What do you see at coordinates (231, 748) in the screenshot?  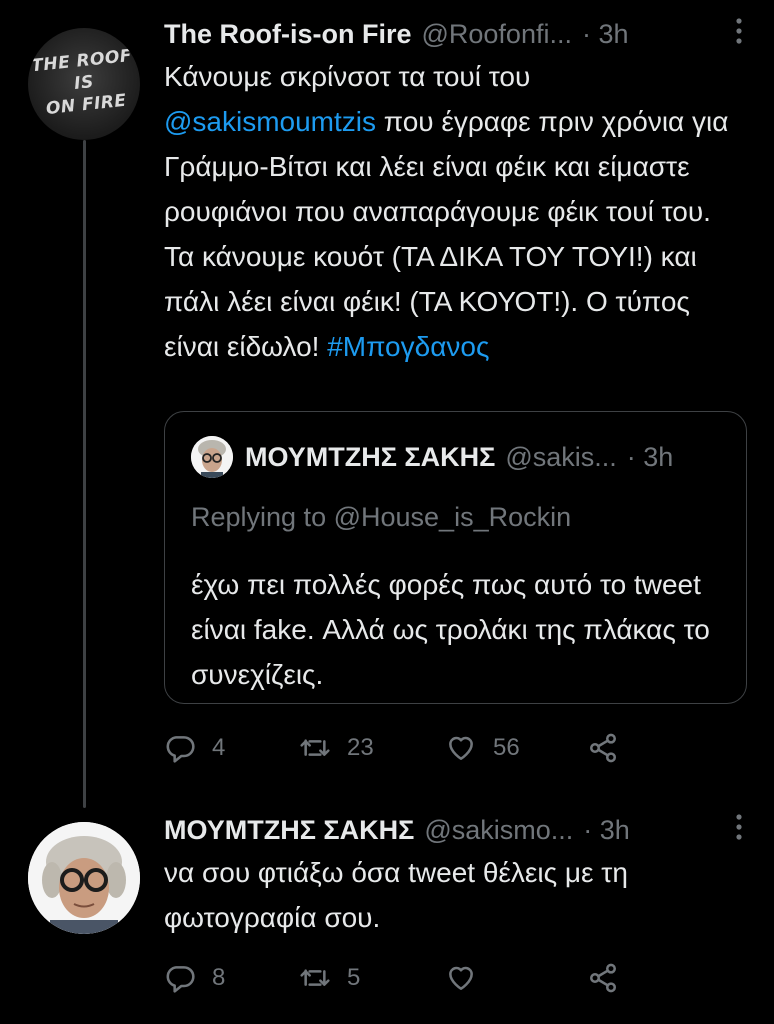 I see `reply-button: 4` at bounding box center [231, 748].